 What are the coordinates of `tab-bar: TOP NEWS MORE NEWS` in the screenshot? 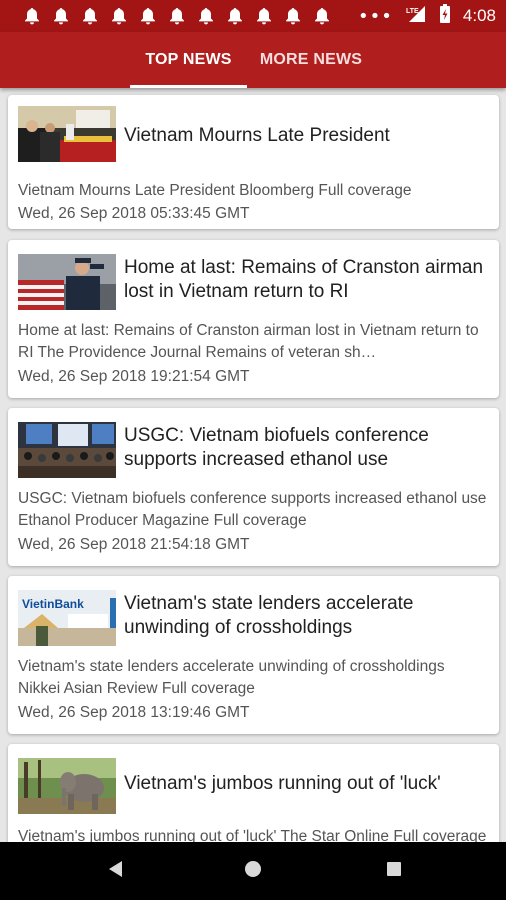 It's located at (253, 60).